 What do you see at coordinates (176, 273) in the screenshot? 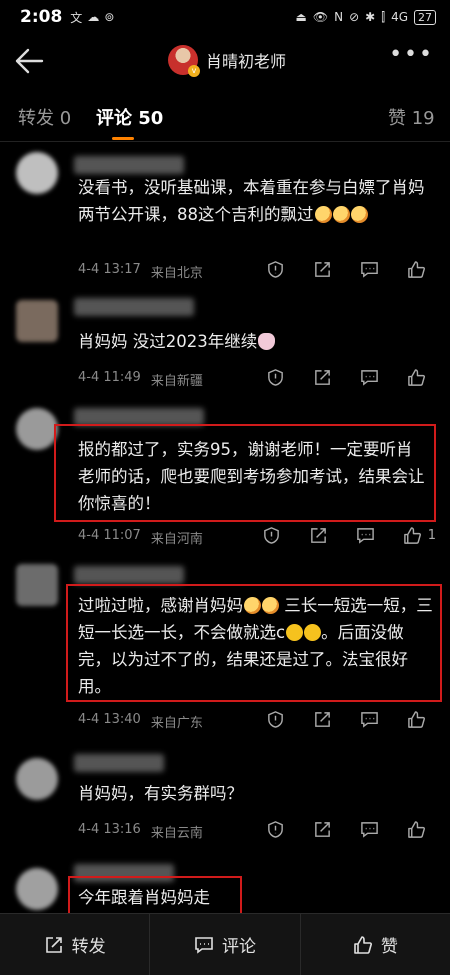
I see `comment-location: 来自北京` at bounding box center [176, 273].